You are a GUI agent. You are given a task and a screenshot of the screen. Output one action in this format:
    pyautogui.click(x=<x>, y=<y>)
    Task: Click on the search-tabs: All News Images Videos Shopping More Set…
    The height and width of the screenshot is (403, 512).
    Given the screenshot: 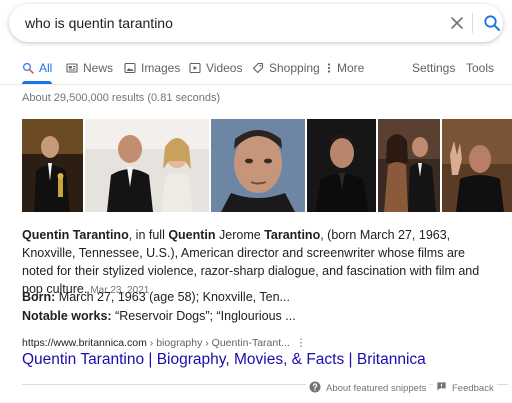 What is the action you would take?
    pyautogui.click(x=256, y=68)
    